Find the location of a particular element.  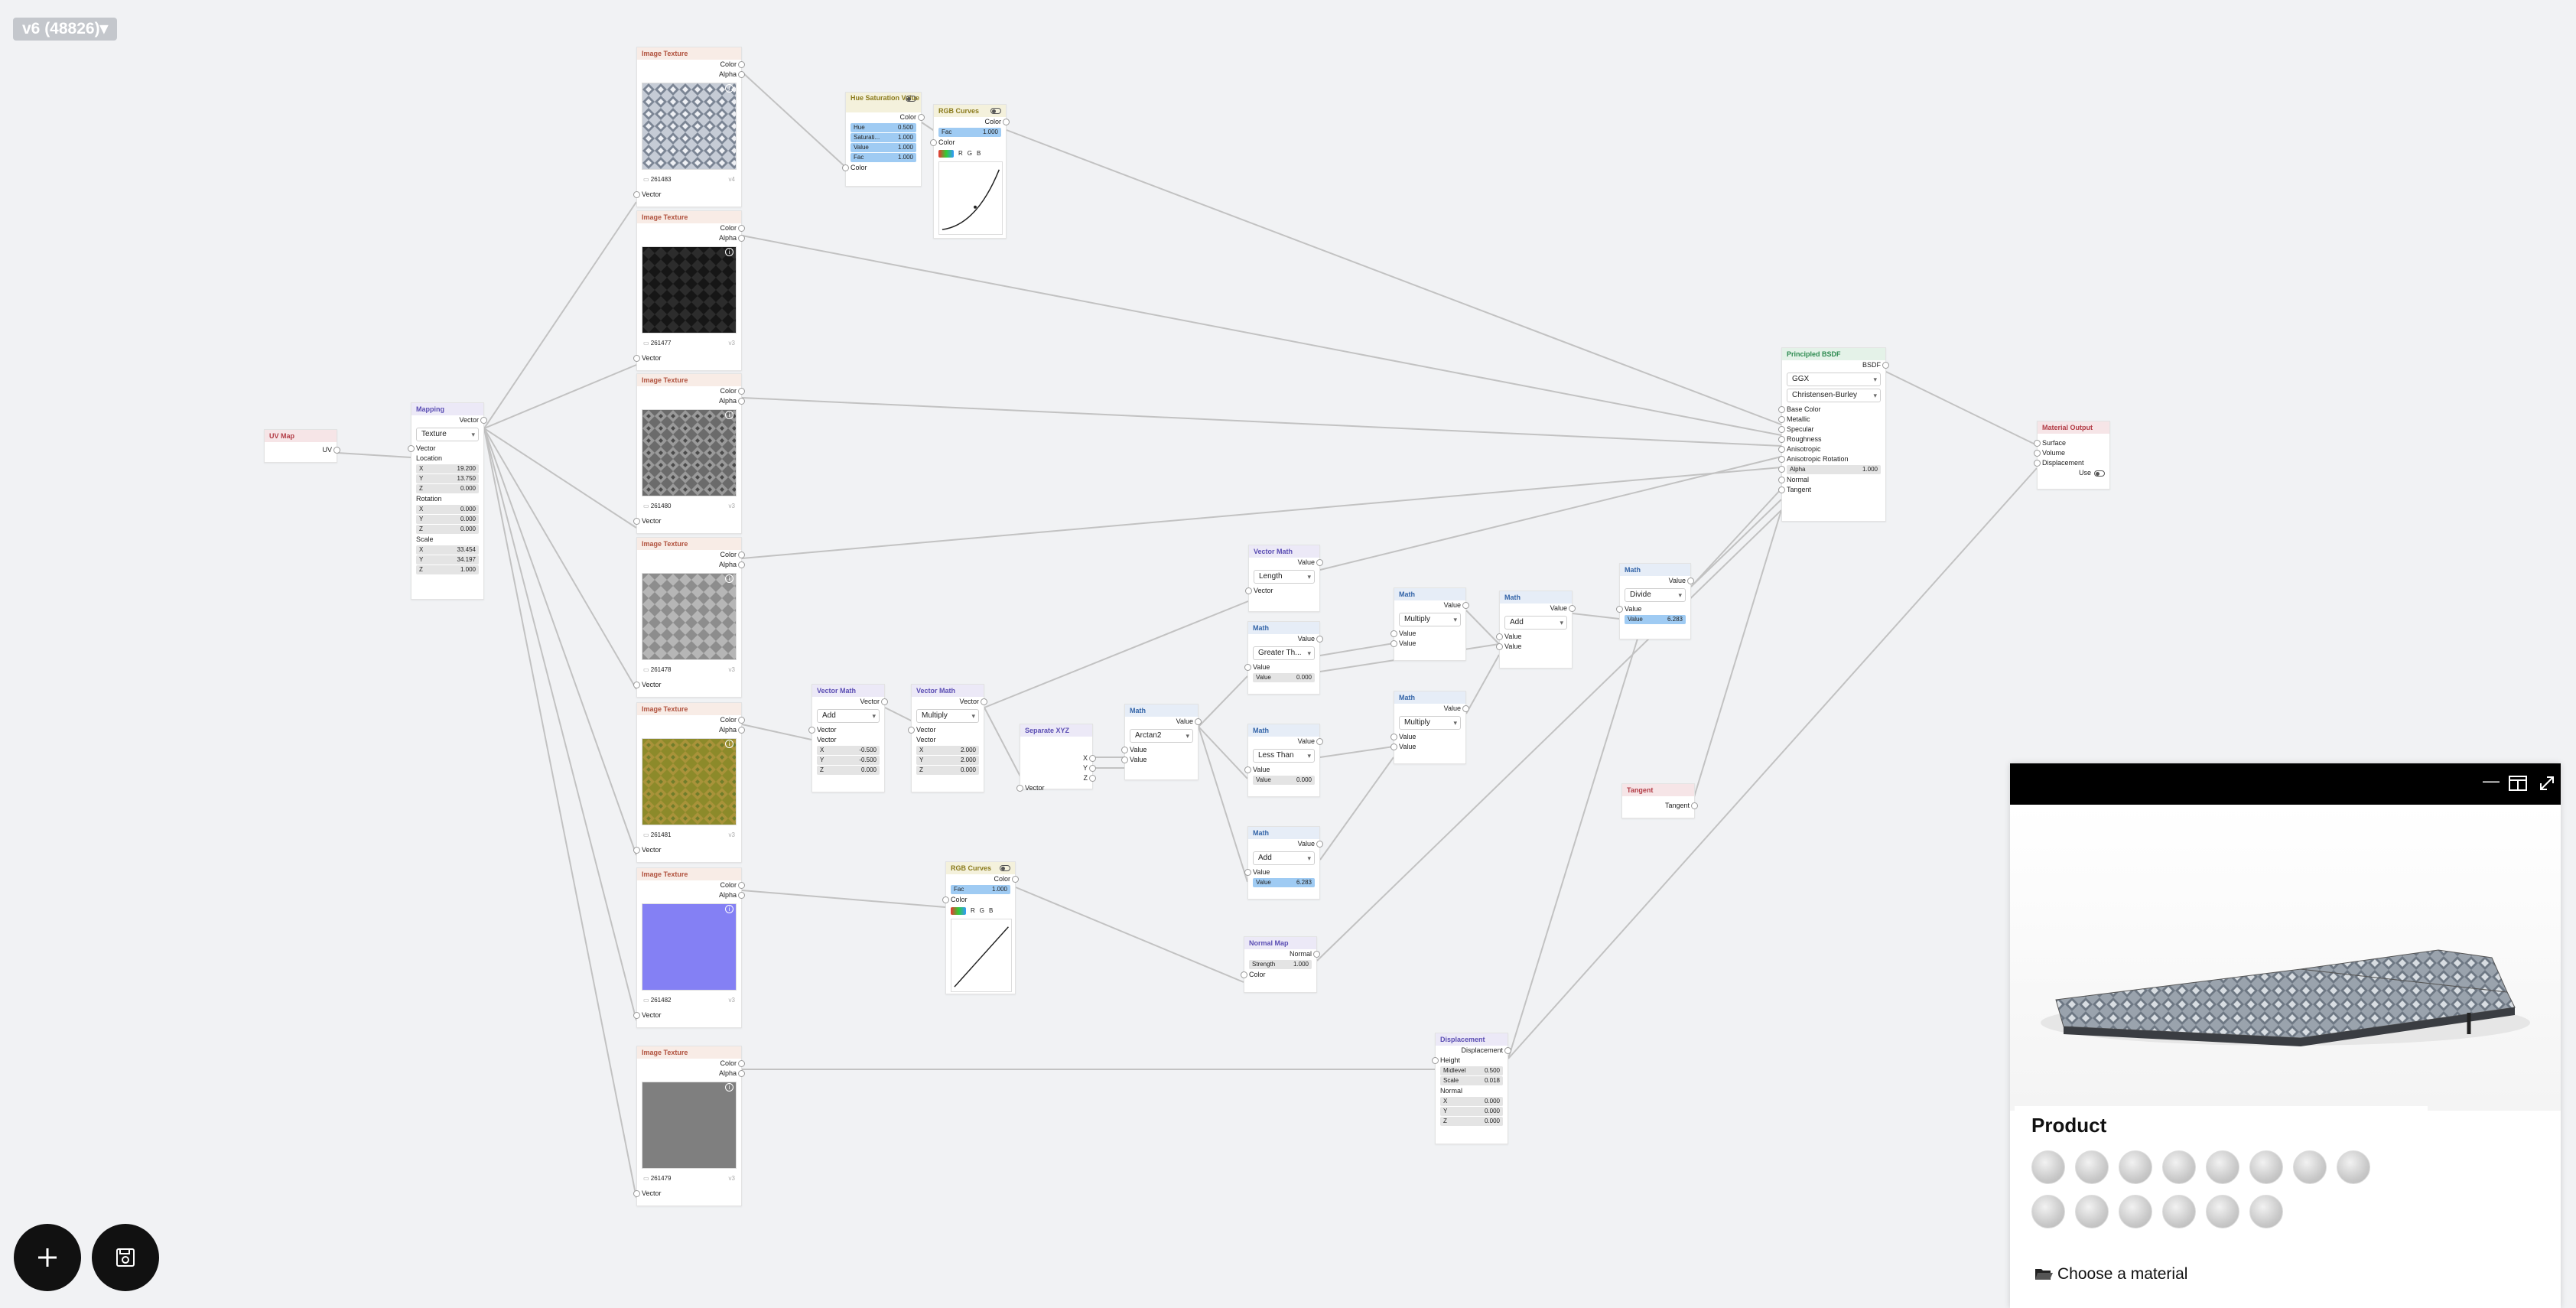

scale-x: X 33.454 is located at coordinates (447, 550).